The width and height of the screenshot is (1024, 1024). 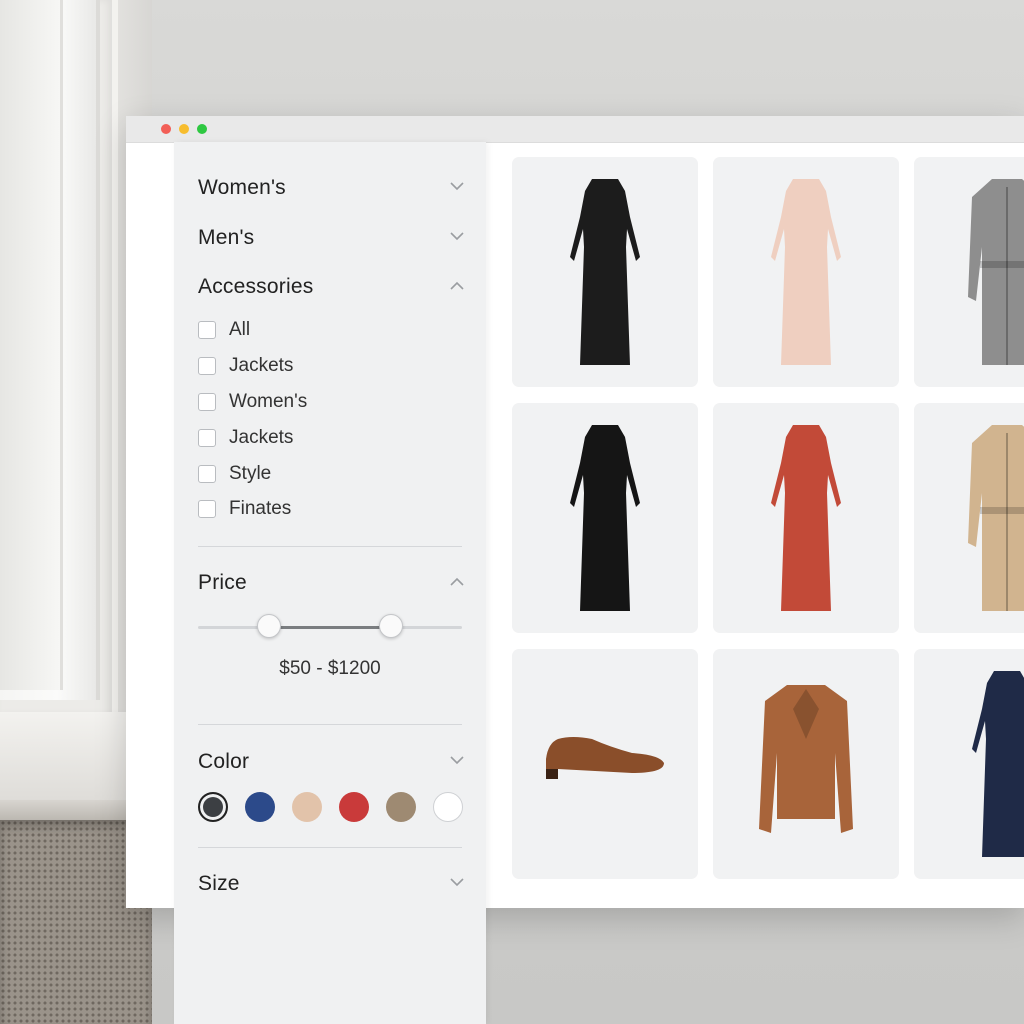 I want to click on size-label: Size, so click(x=219, y=883).